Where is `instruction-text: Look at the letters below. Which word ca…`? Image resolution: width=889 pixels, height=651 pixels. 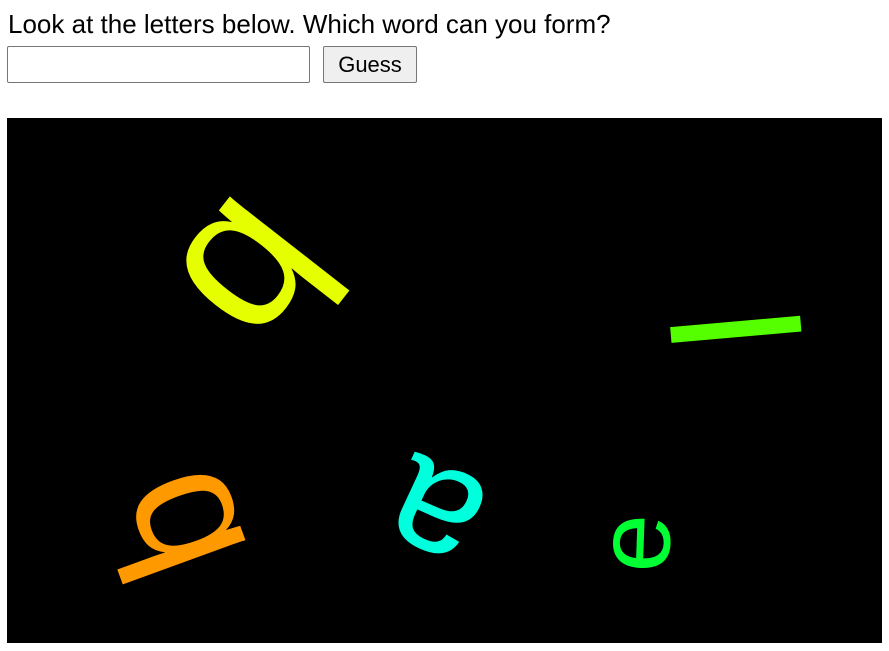
instruction-text: Look at the letters below. Which word ca… is located at coordinates (309, 24).